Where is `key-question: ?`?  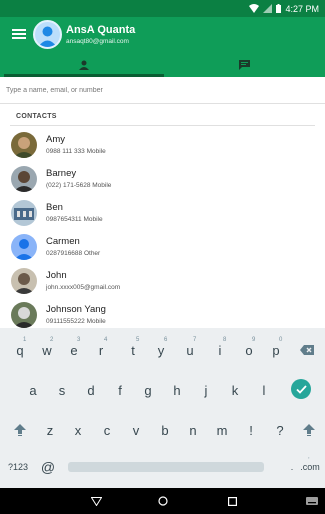
key-question: ? is located at coordinates (280, 430).